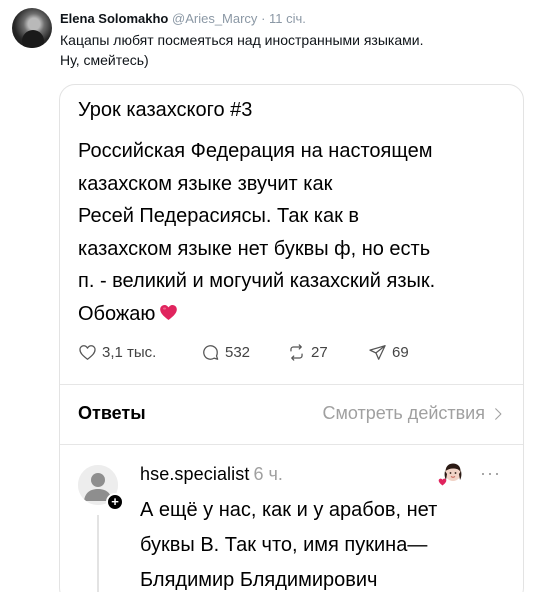  Describe the element at coordinates (289, 510) in the screenshot. I see `reply-line: А ещё у нас, как и у арабов, нет` at that location.